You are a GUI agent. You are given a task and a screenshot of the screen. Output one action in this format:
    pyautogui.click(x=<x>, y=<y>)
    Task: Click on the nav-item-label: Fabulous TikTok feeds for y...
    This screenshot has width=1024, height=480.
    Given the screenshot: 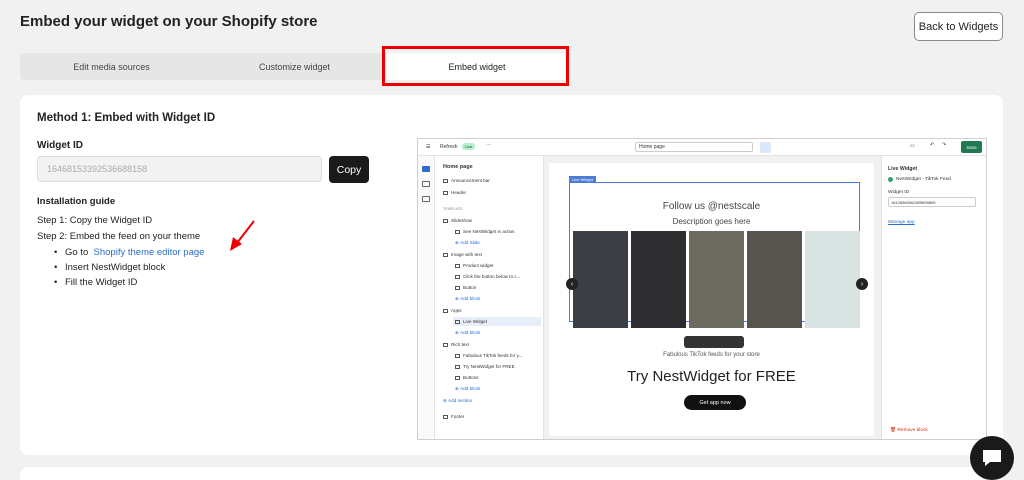 What is the action you would take?
    pyautogui.click(x=493, y=355)
    